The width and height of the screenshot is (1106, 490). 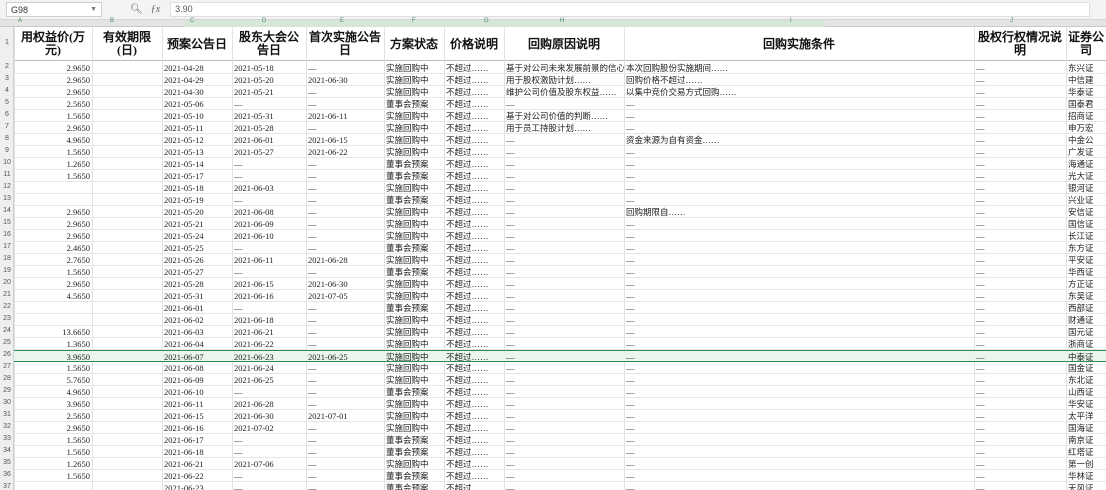 I want to click on table-cell: 光大证, so click(x=1086, y=176).